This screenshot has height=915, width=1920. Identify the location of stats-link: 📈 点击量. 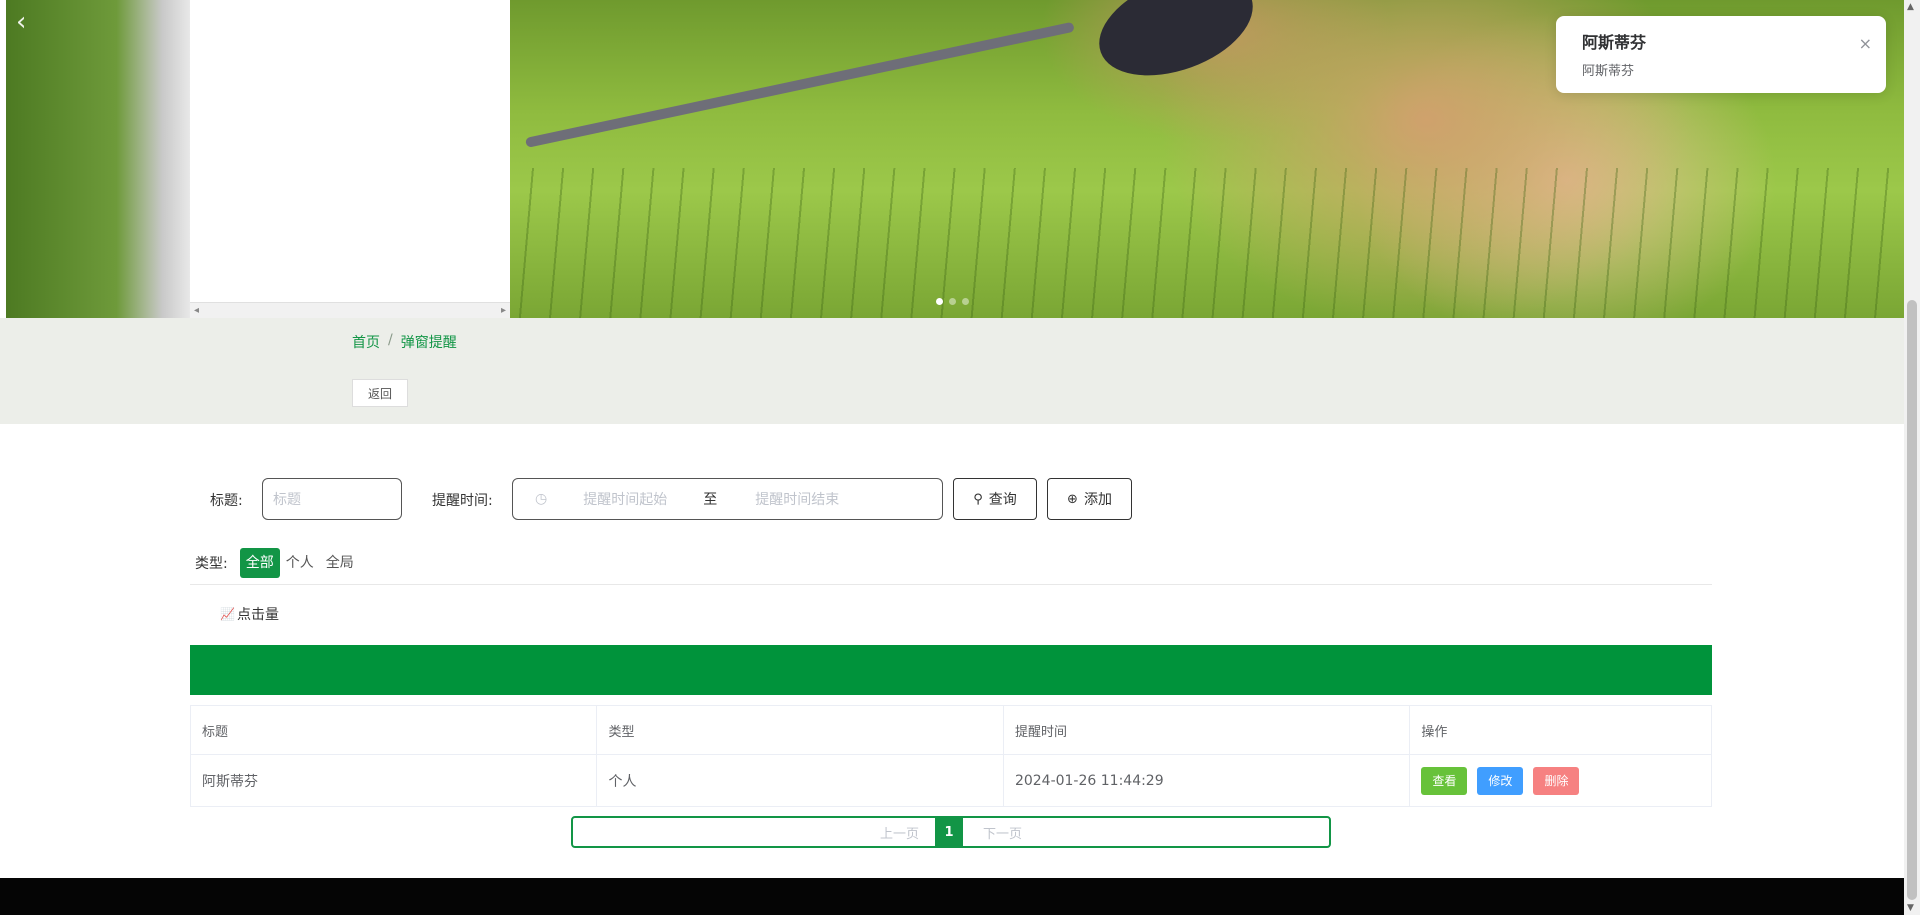
(249, 614).